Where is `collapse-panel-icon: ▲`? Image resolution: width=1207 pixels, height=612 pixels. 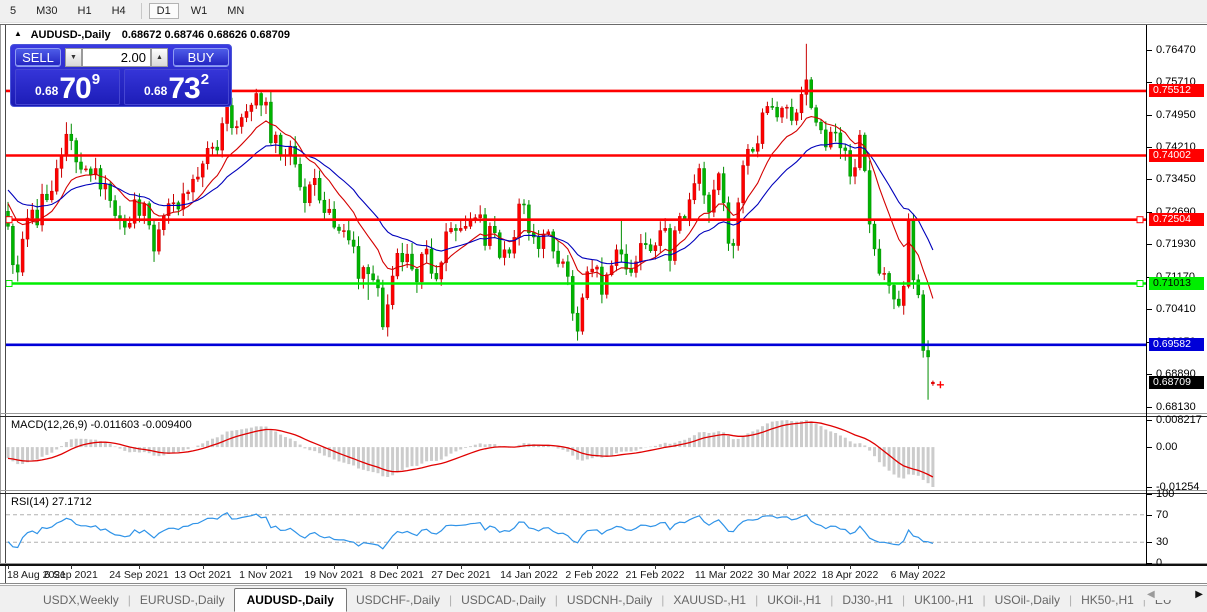
collapse-panel-icon: ▲ is located at coordinates (18, 33).